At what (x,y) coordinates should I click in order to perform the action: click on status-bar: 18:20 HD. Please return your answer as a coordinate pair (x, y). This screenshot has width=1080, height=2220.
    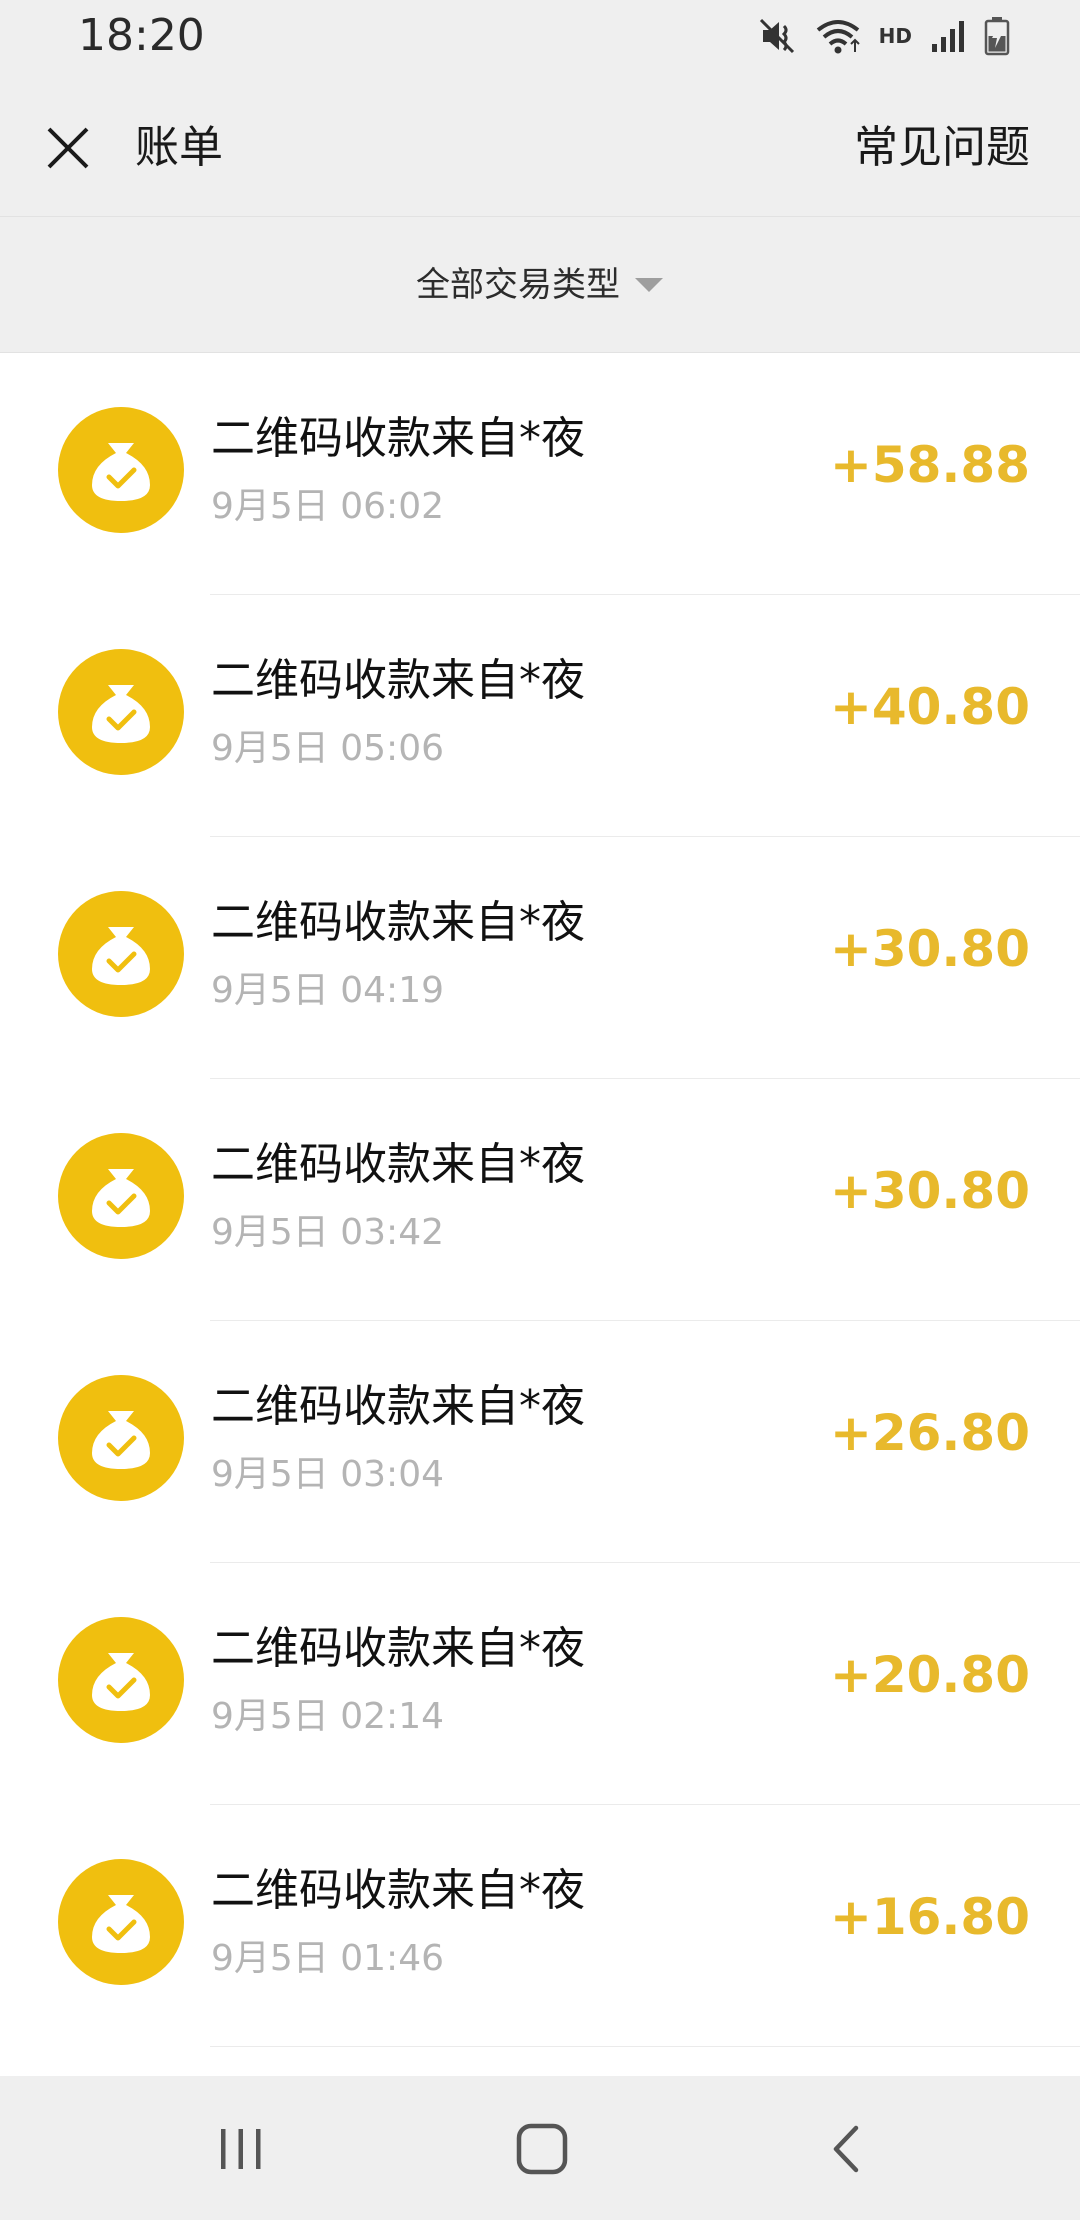
    Looking at the image, I should click on (540, 36).